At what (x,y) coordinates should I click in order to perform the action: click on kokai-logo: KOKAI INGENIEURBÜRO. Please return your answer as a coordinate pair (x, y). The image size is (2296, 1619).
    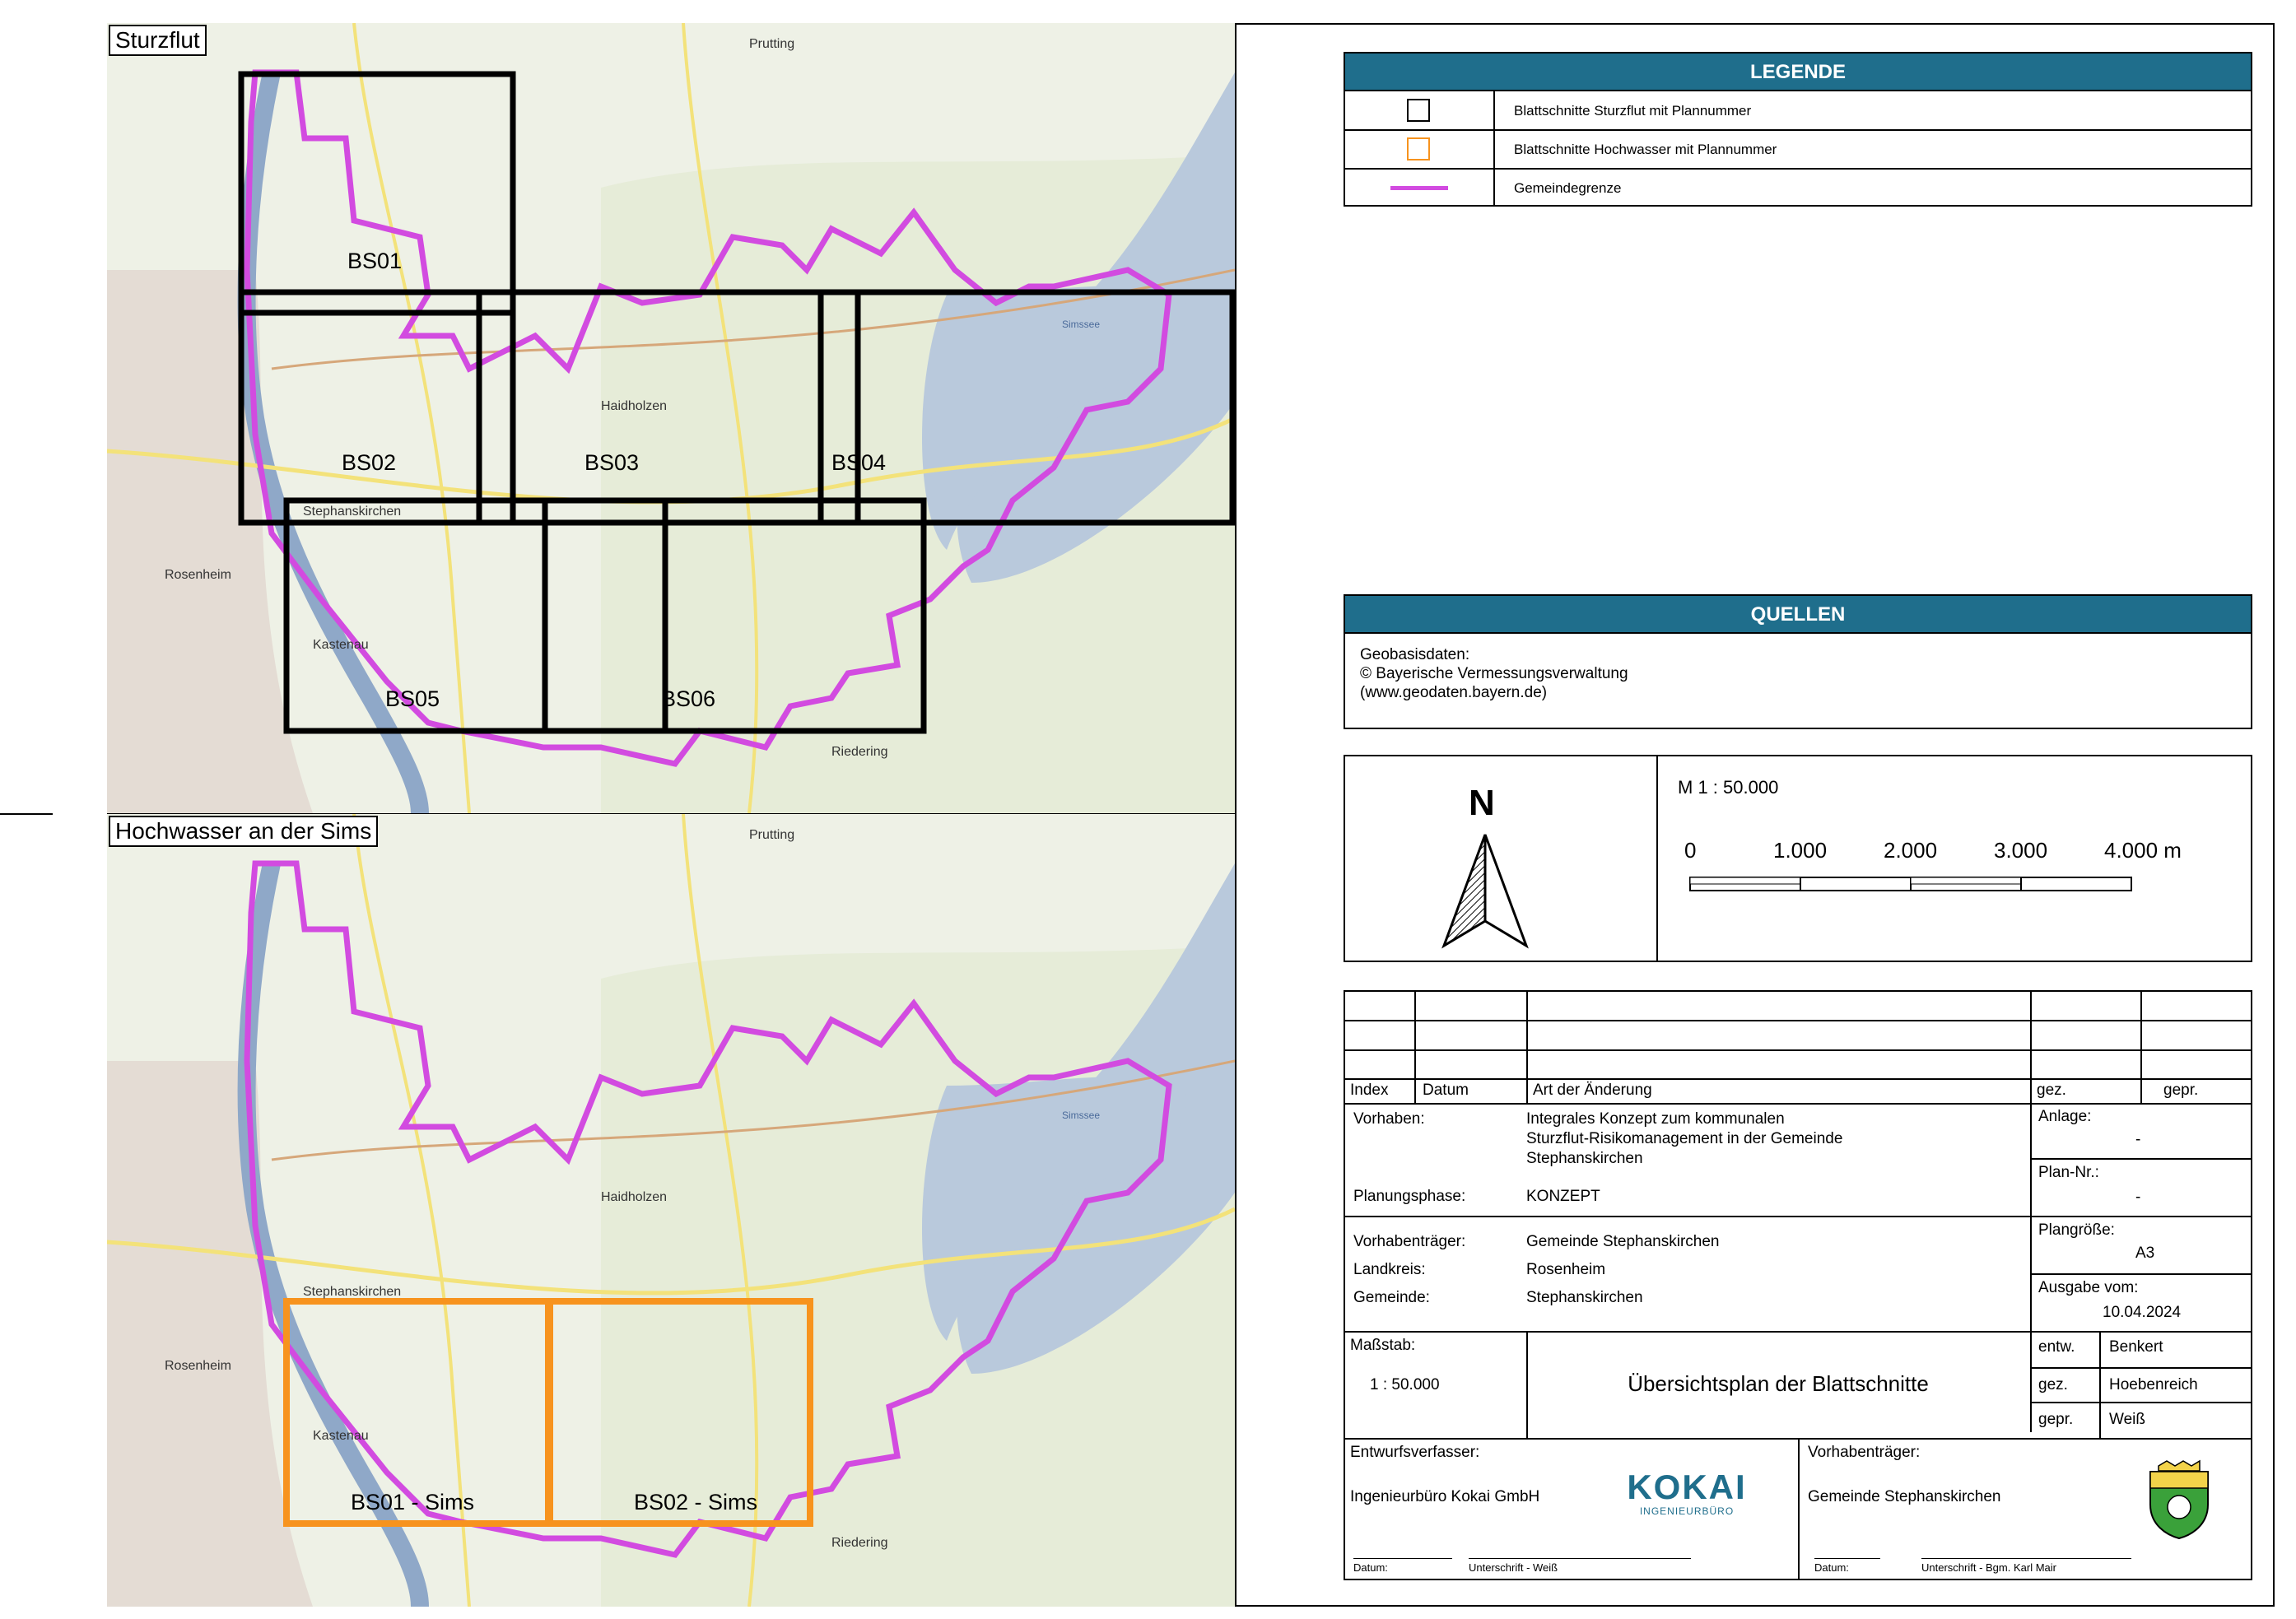
    Looking at the image, I should click on (1687, 1493).